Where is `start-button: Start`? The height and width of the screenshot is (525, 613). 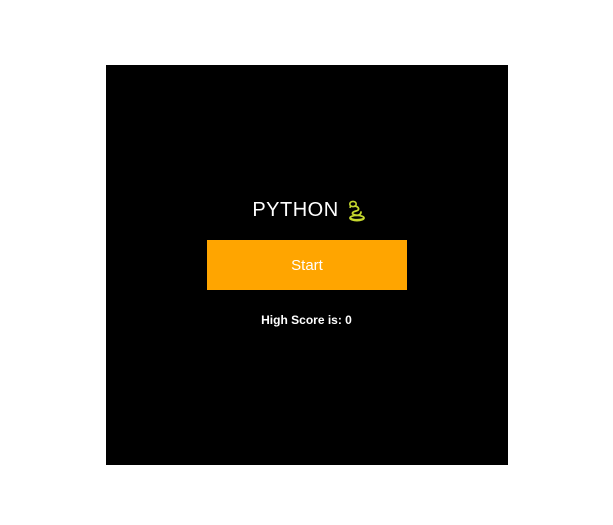
start-button: Start is located at coordinates (307, 265).